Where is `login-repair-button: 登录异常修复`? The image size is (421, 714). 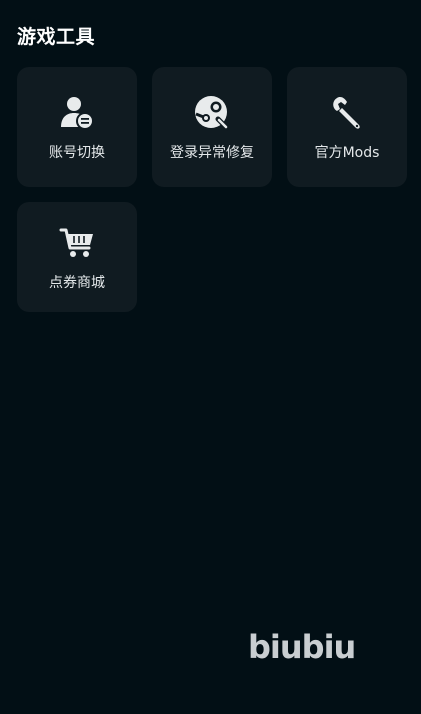 login-repair-button: 登录异常修复 is located at coordinates (212, 127).